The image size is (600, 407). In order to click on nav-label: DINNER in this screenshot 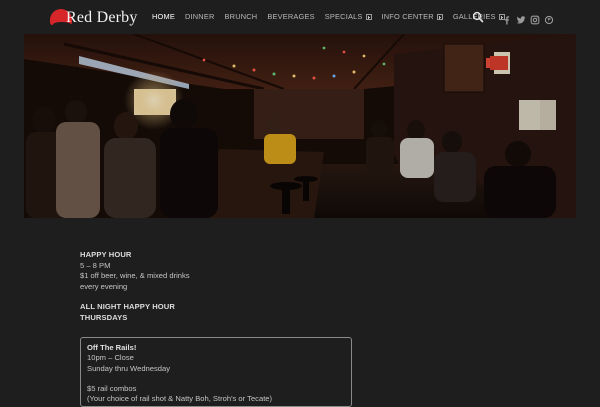, I will do `click(199, 16)`.